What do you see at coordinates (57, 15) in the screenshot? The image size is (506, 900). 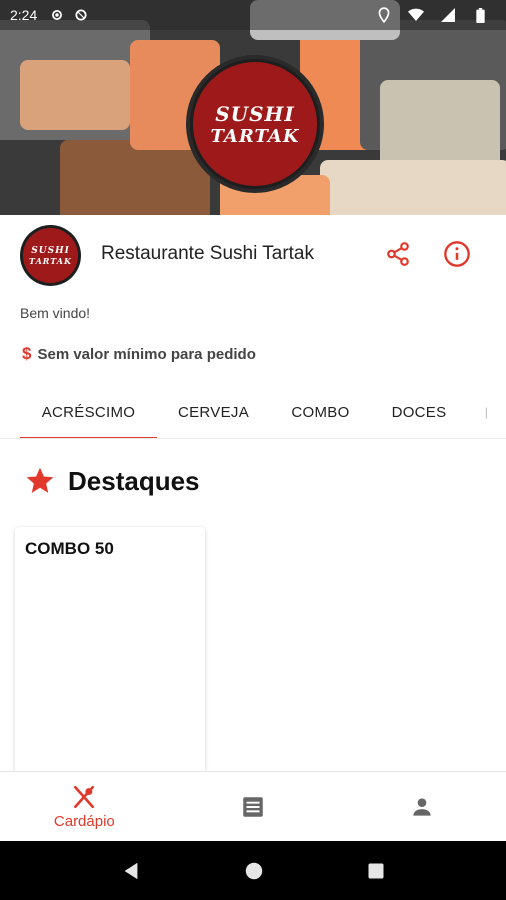 I see `settings-icon` at bounding box center [57, 15].